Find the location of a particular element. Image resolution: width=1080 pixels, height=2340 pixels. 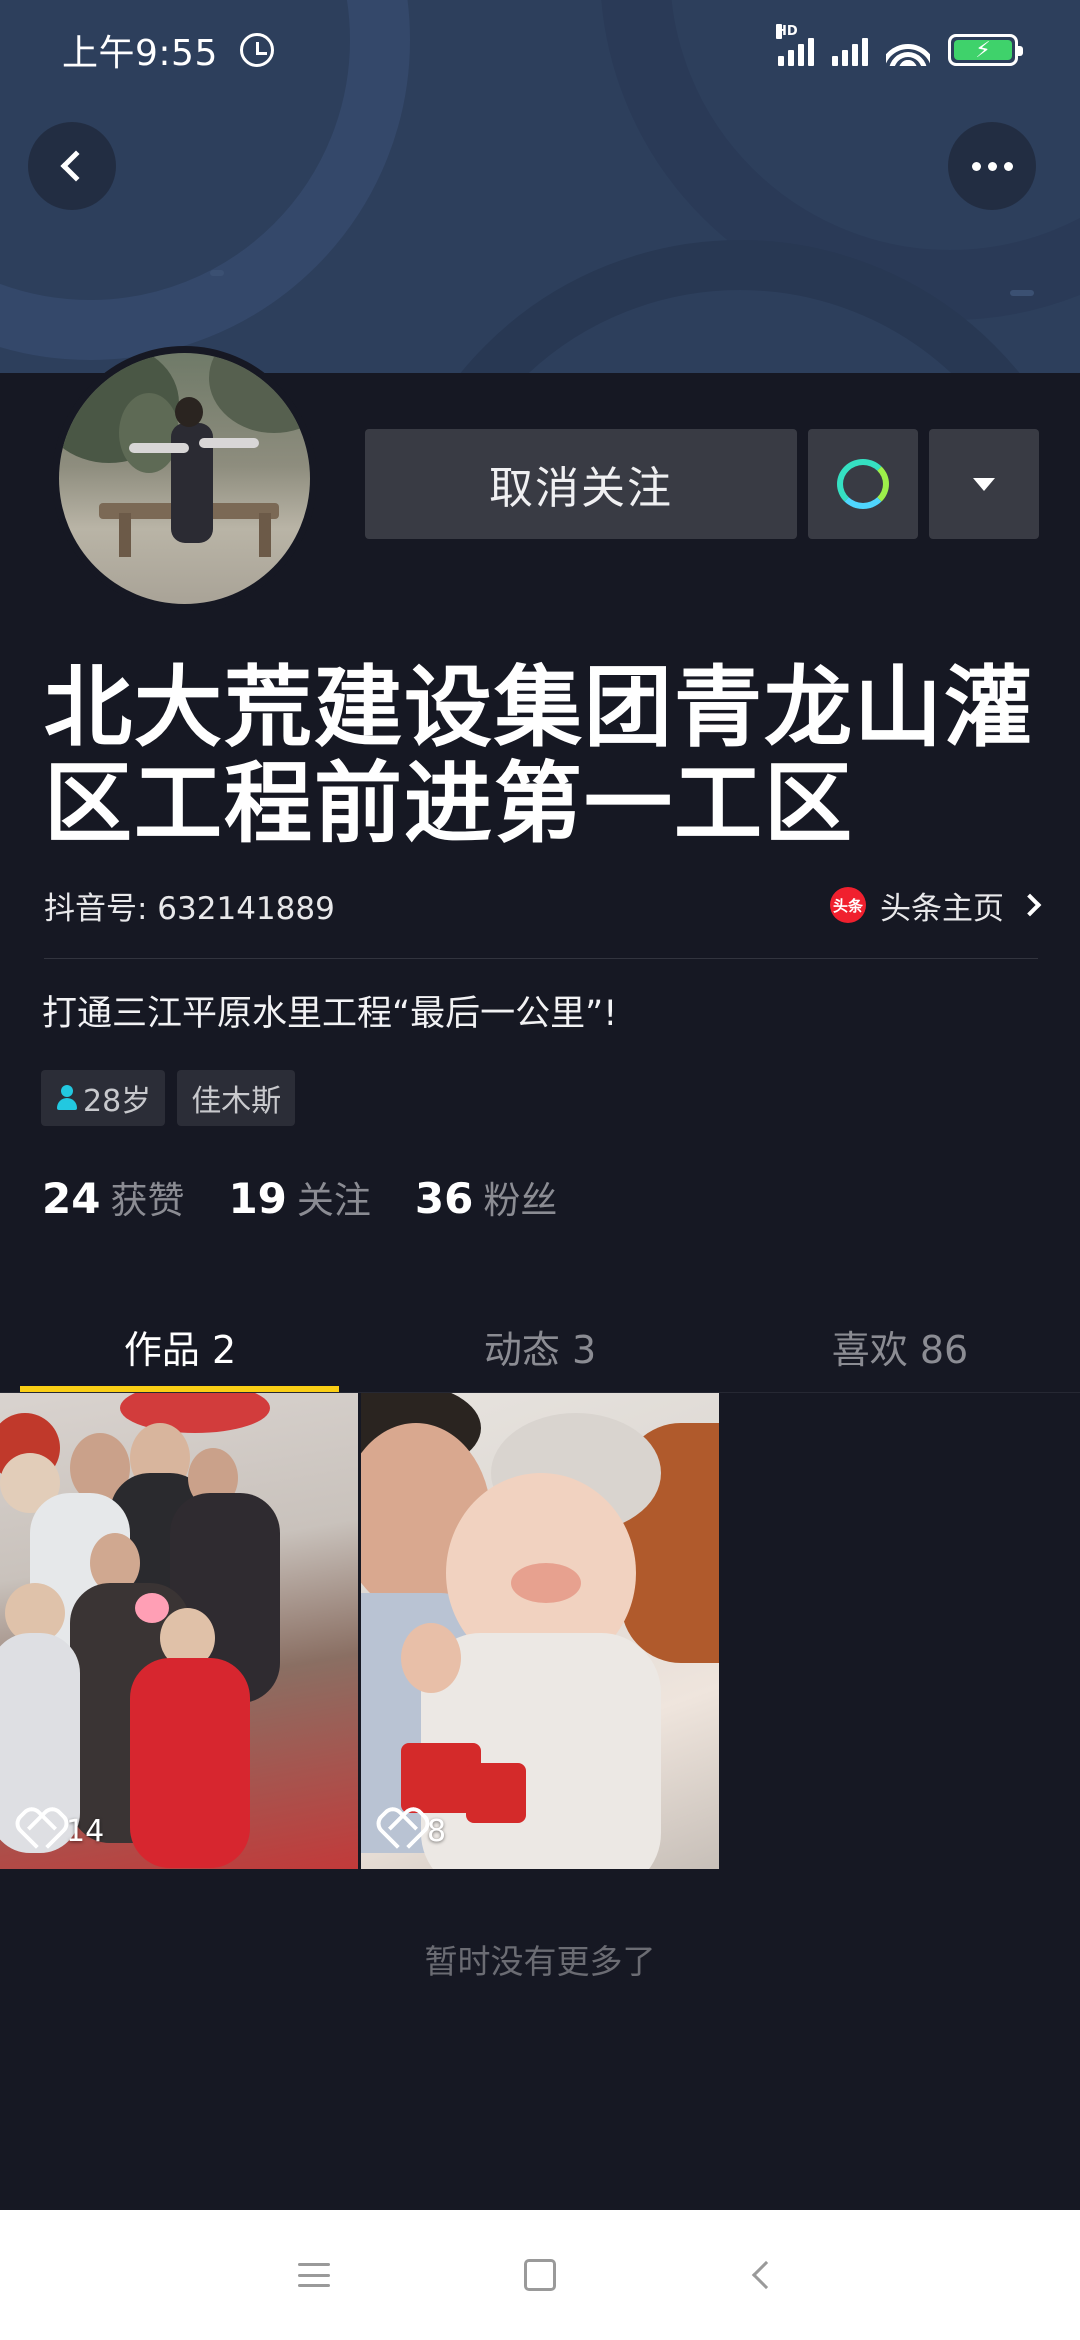

likes-label: 获赞 is located at coordinates (147, 1200).